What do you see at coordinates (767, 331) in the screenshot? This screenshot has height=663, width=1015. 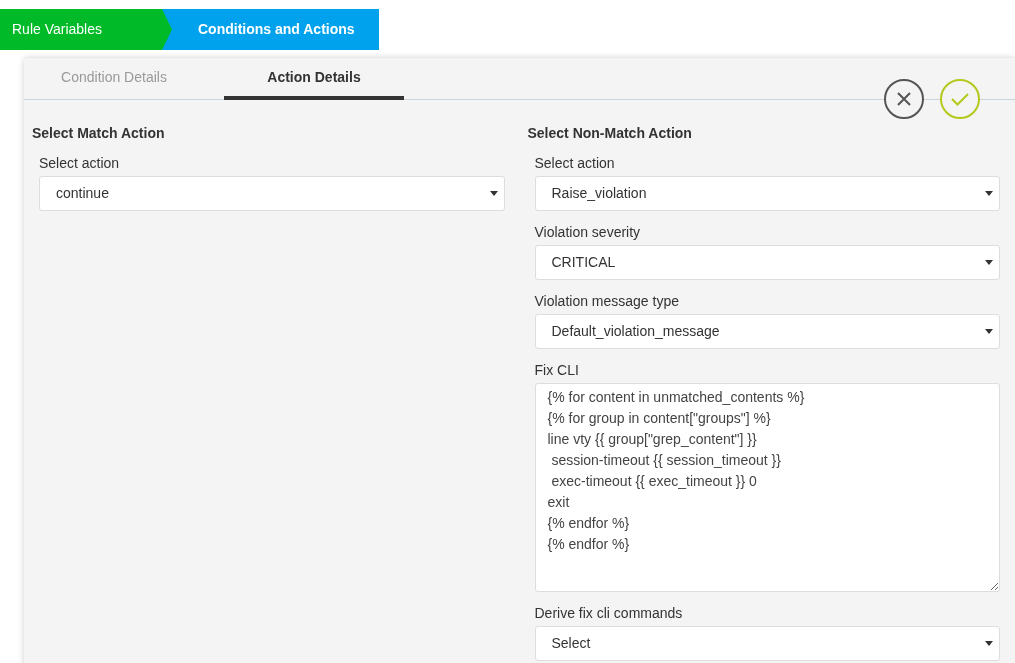 I see `dropdown: Default_violation_message` at bounding box center [767, 331].